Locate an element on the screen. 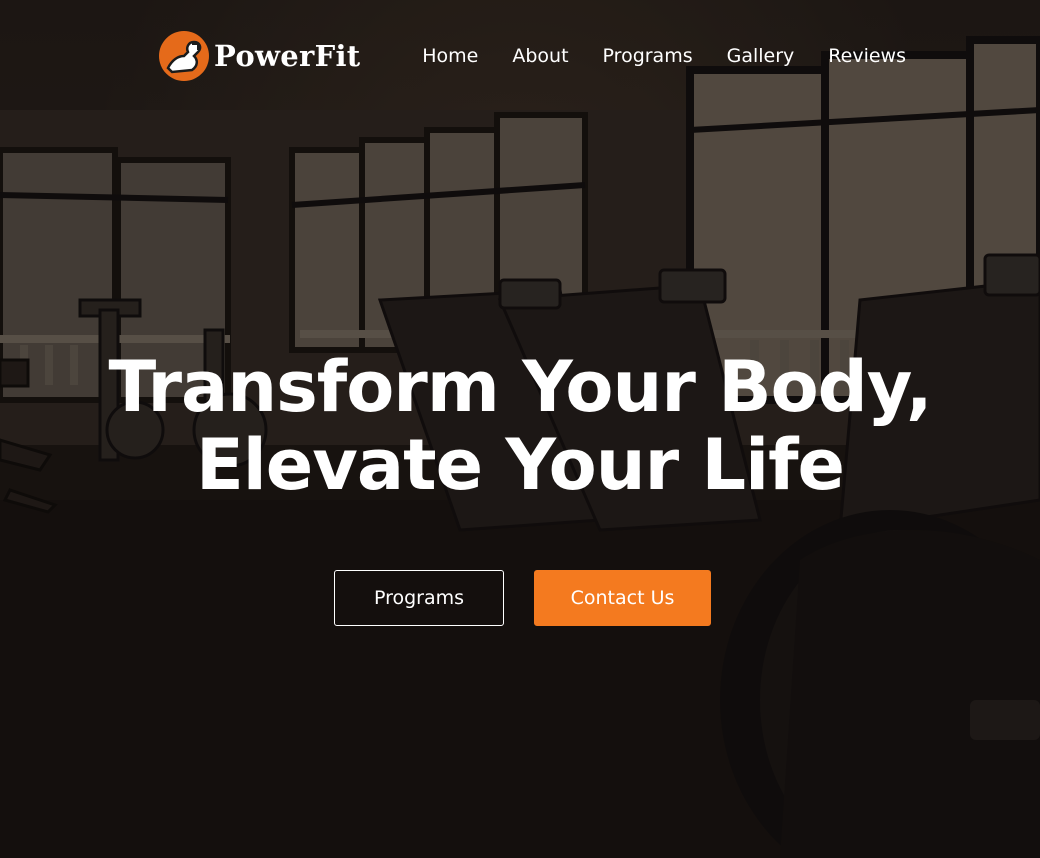 This screenshot has height=858, width=1040. brand-logo: PowerFit is located at coordinates (259, 56).